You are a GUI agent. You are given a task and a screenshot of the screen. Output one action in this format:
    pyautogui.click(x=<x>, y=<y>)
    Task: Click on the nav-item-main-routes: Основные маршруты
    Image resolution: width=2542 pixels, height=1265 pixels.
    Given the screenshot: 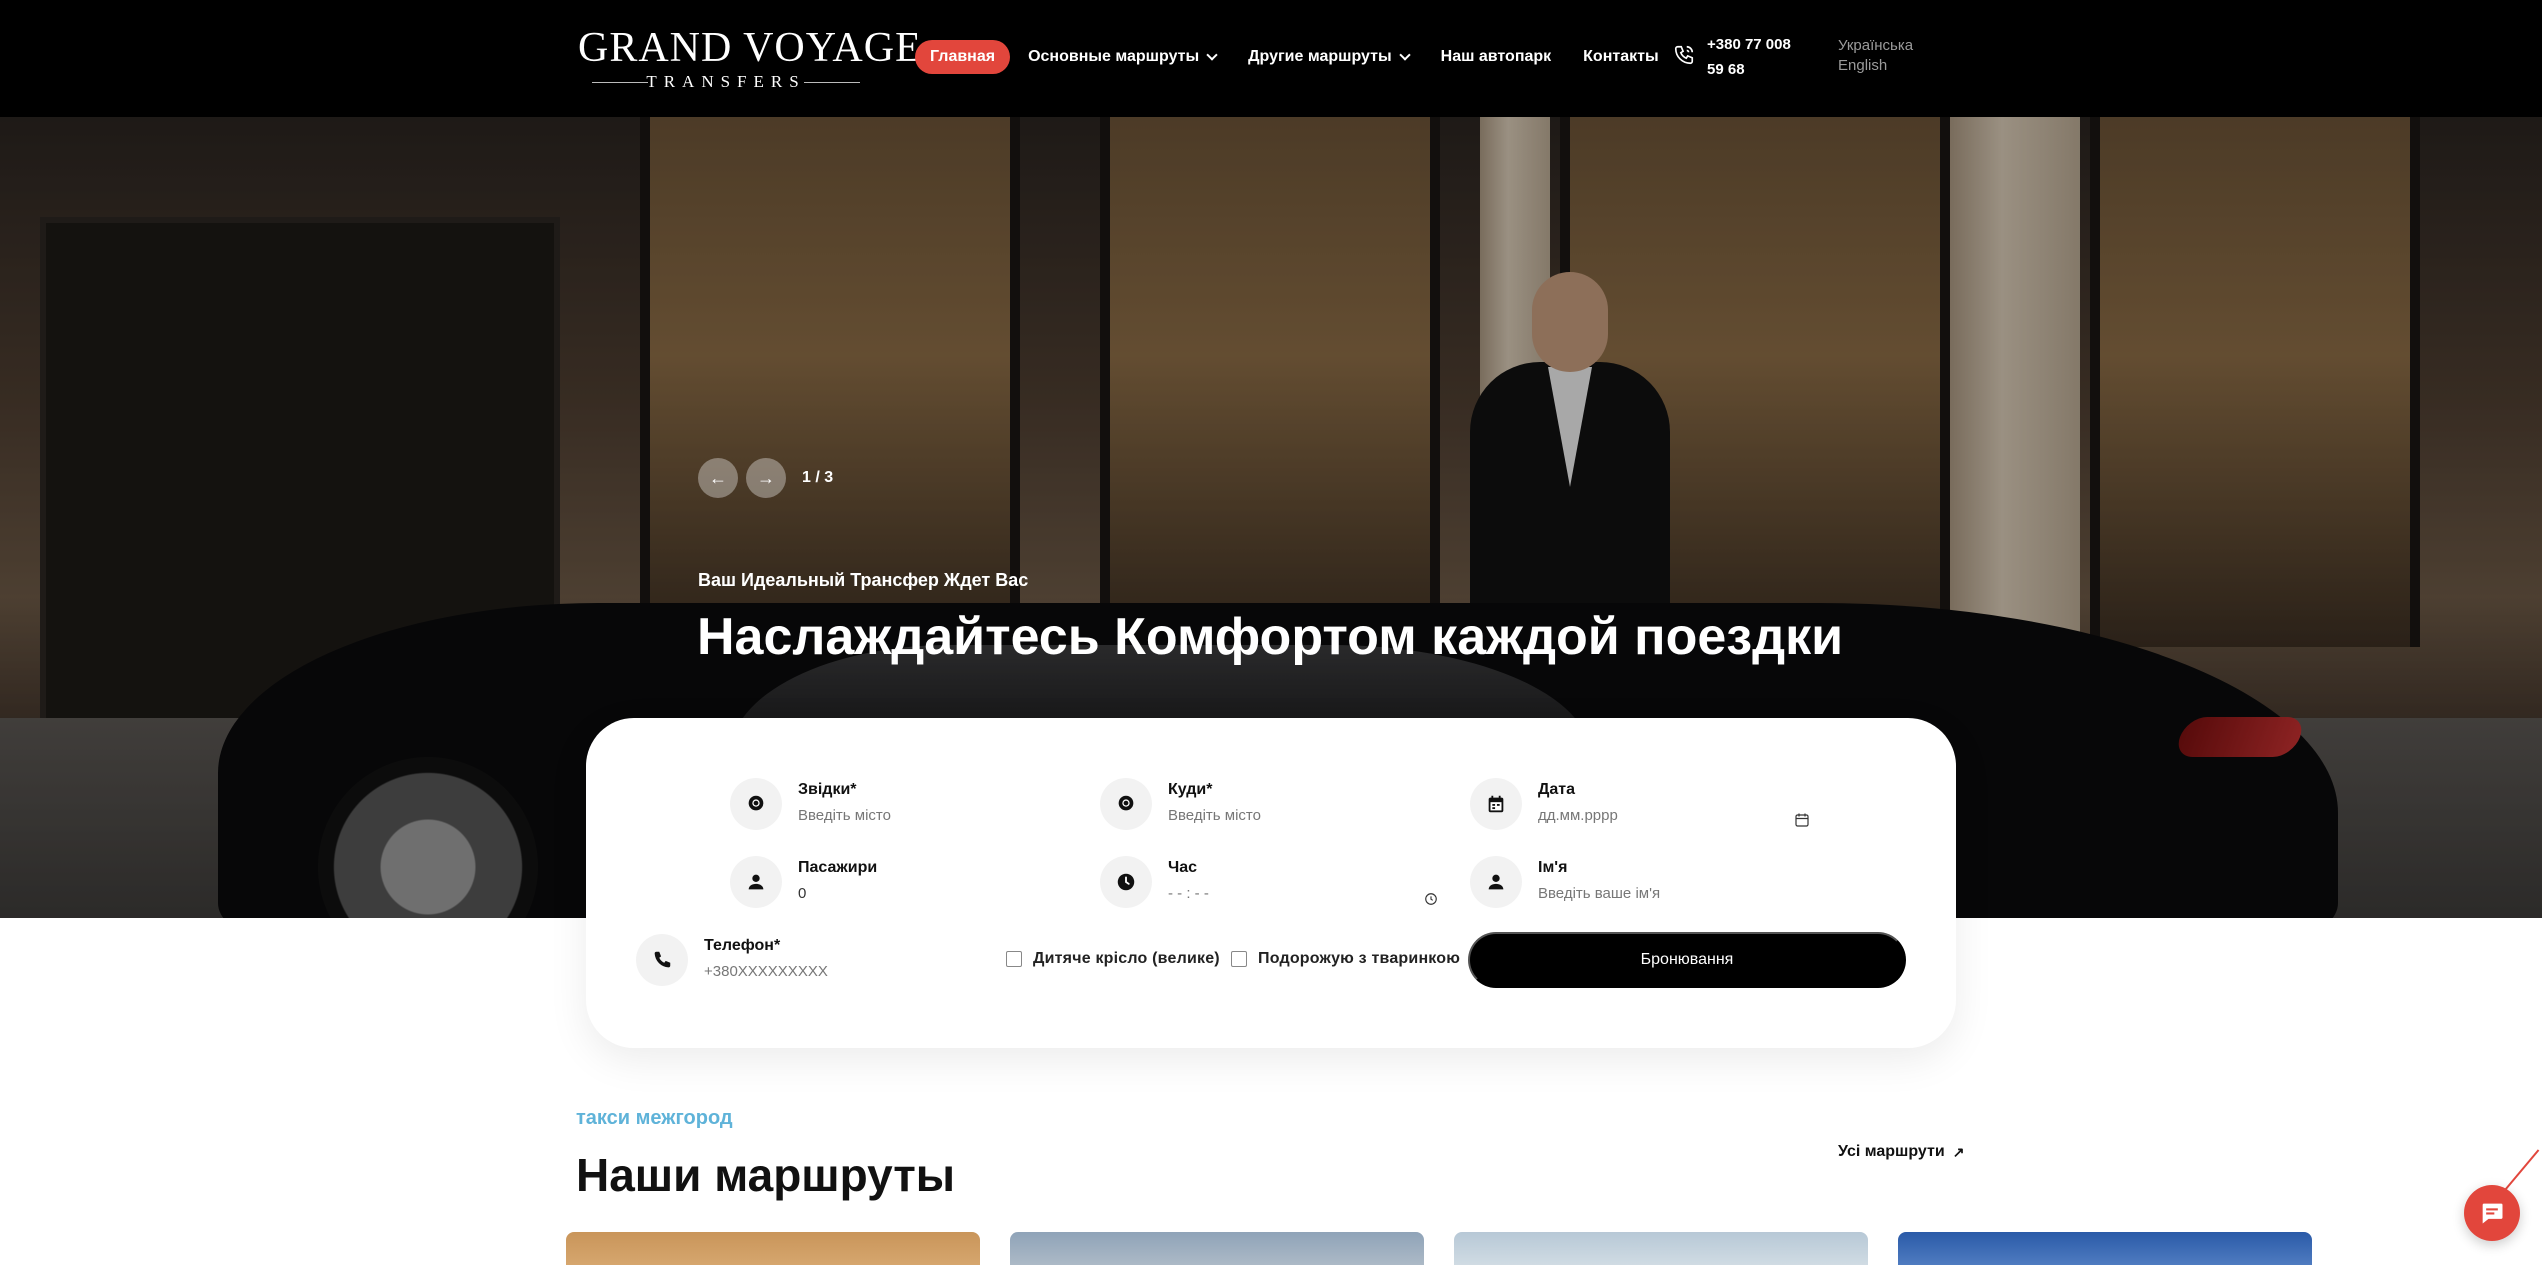 What is the action you would take?
    pyautogui.click(x=1123, y=57)
    